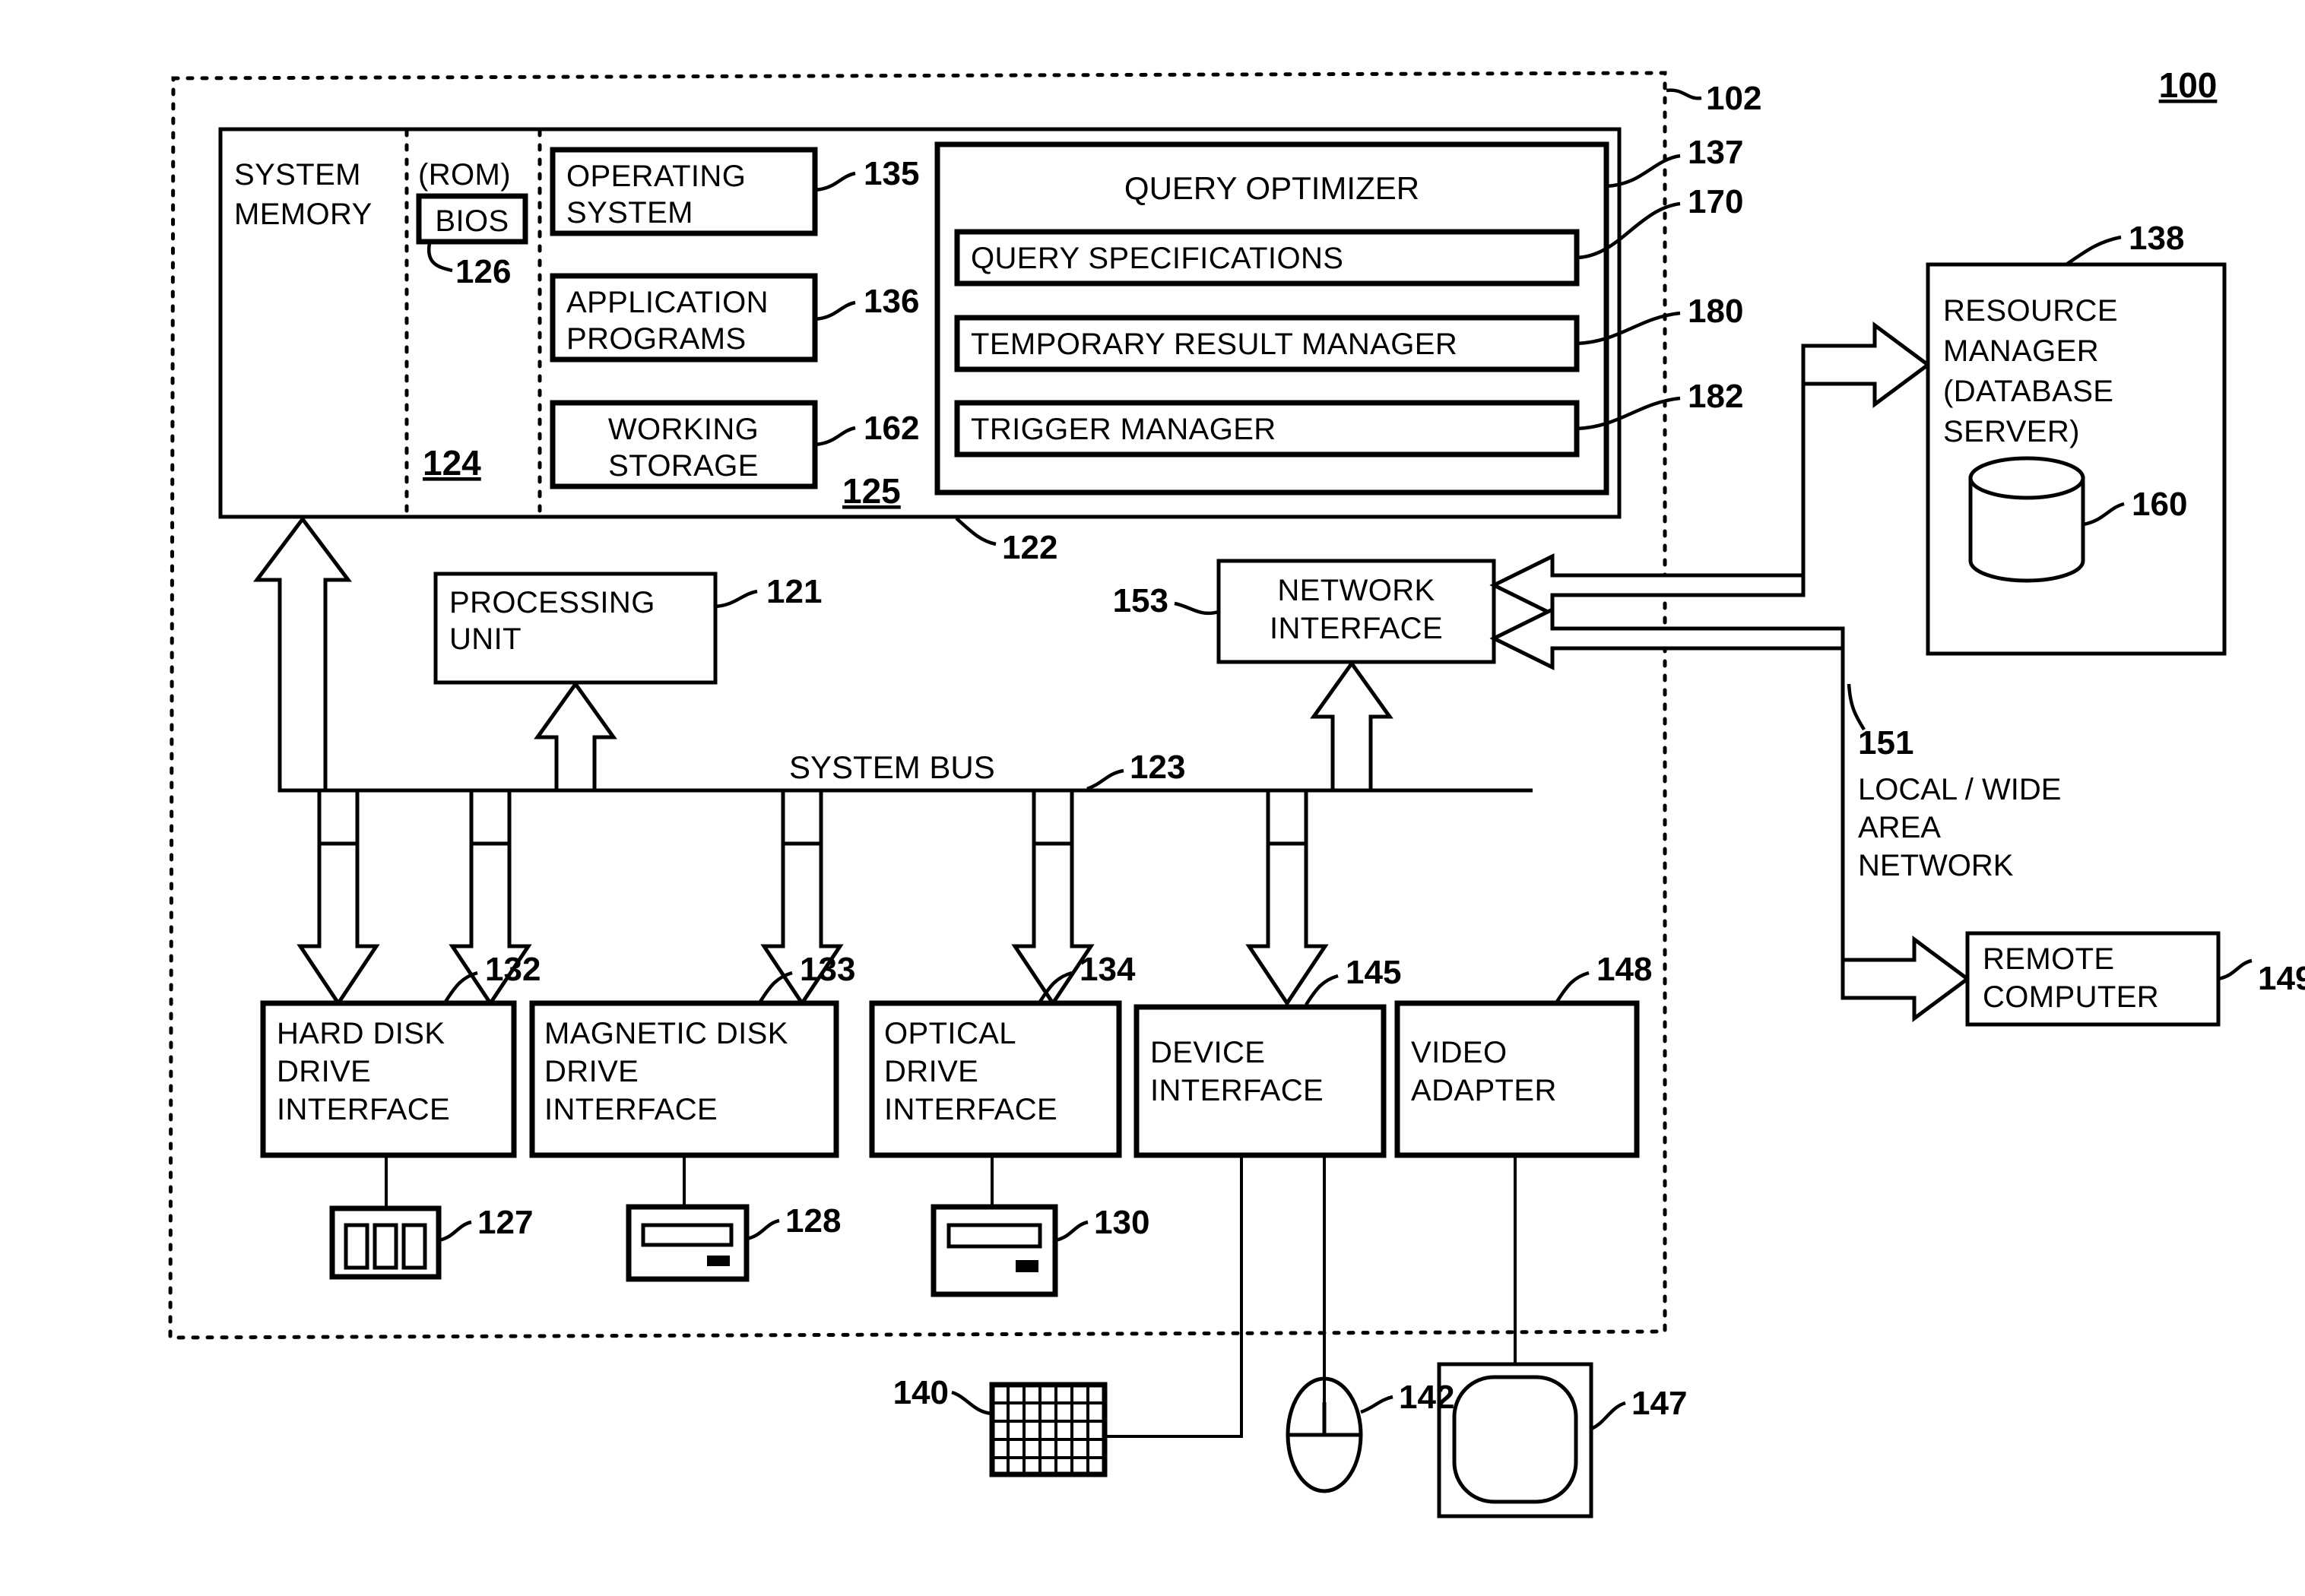  Describe the element at coordinates (513, 970) in the screenshot. I see `hard-disk-drive-interface-ref: 132` at that location.